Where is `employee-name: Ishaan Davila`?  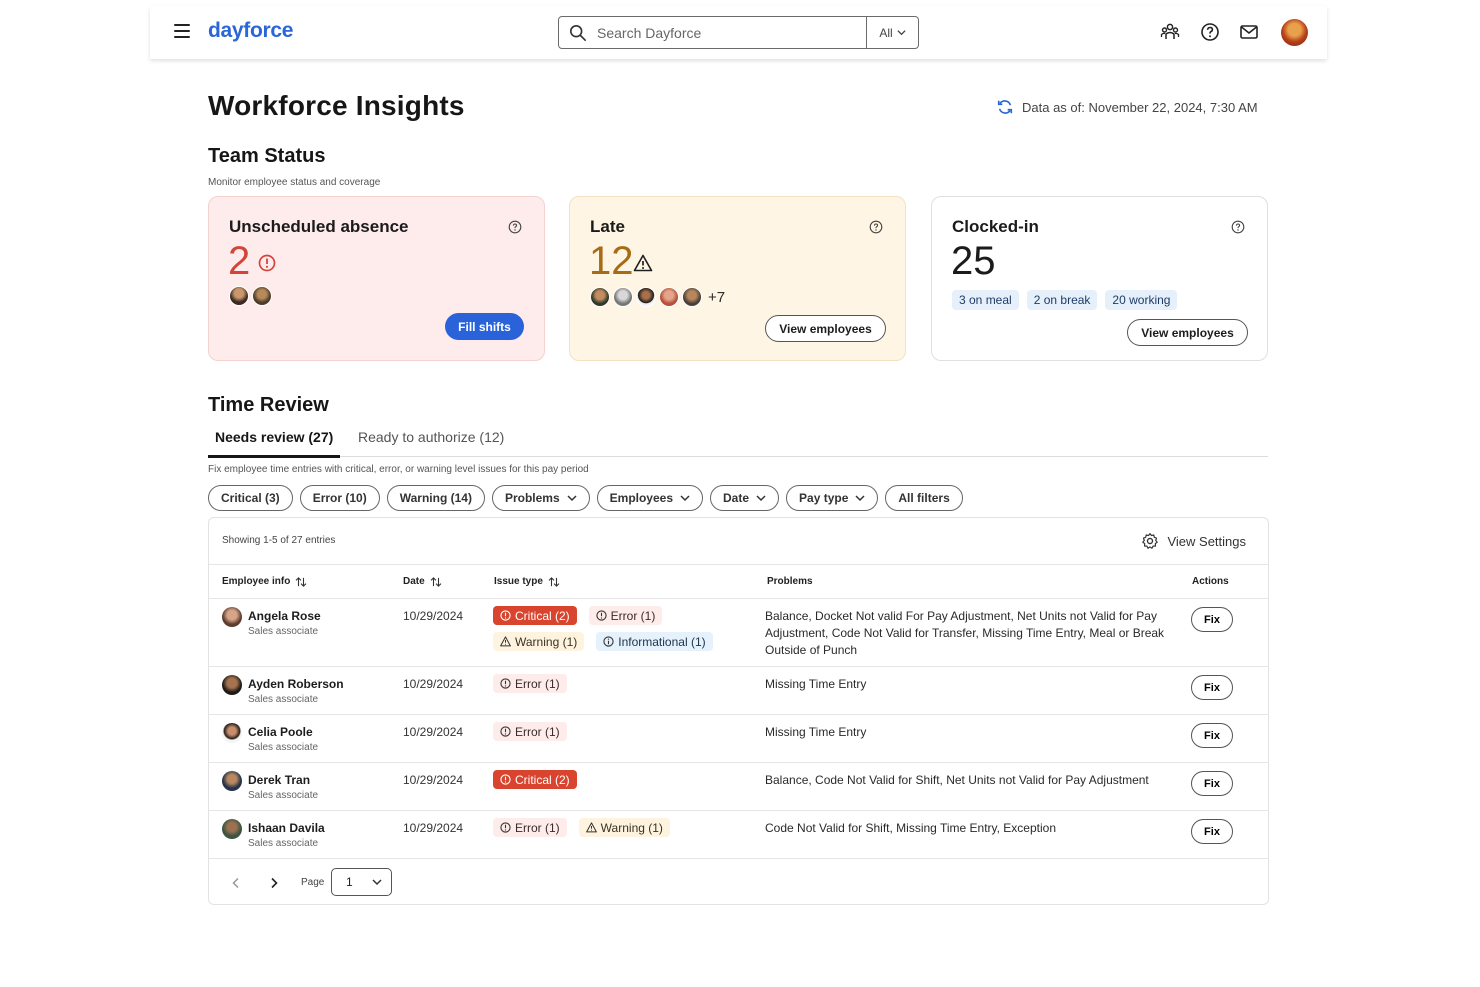
employee-name: Ishaan Davila is located at coordinates (286, 828).